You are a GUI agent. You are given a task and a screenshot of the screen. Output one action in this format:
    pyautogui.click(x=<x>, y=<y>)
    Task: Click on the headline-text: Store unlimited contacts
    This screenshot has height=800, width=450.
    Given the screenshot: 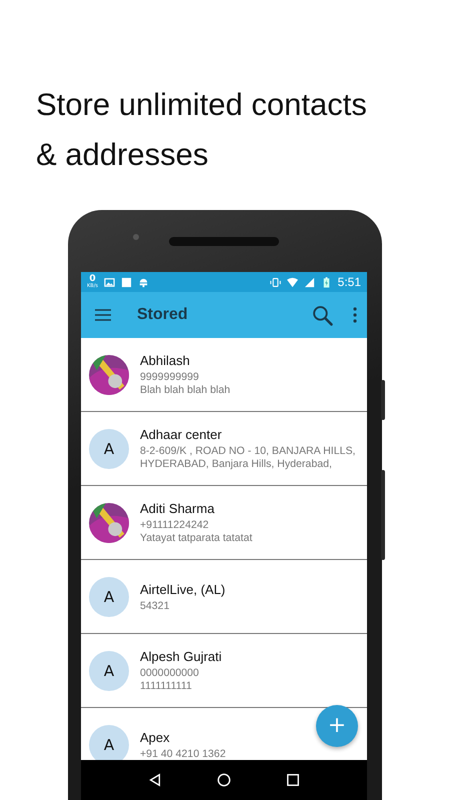 What is the action you would take?
    pyautogui.click(x=202, y=105)
    